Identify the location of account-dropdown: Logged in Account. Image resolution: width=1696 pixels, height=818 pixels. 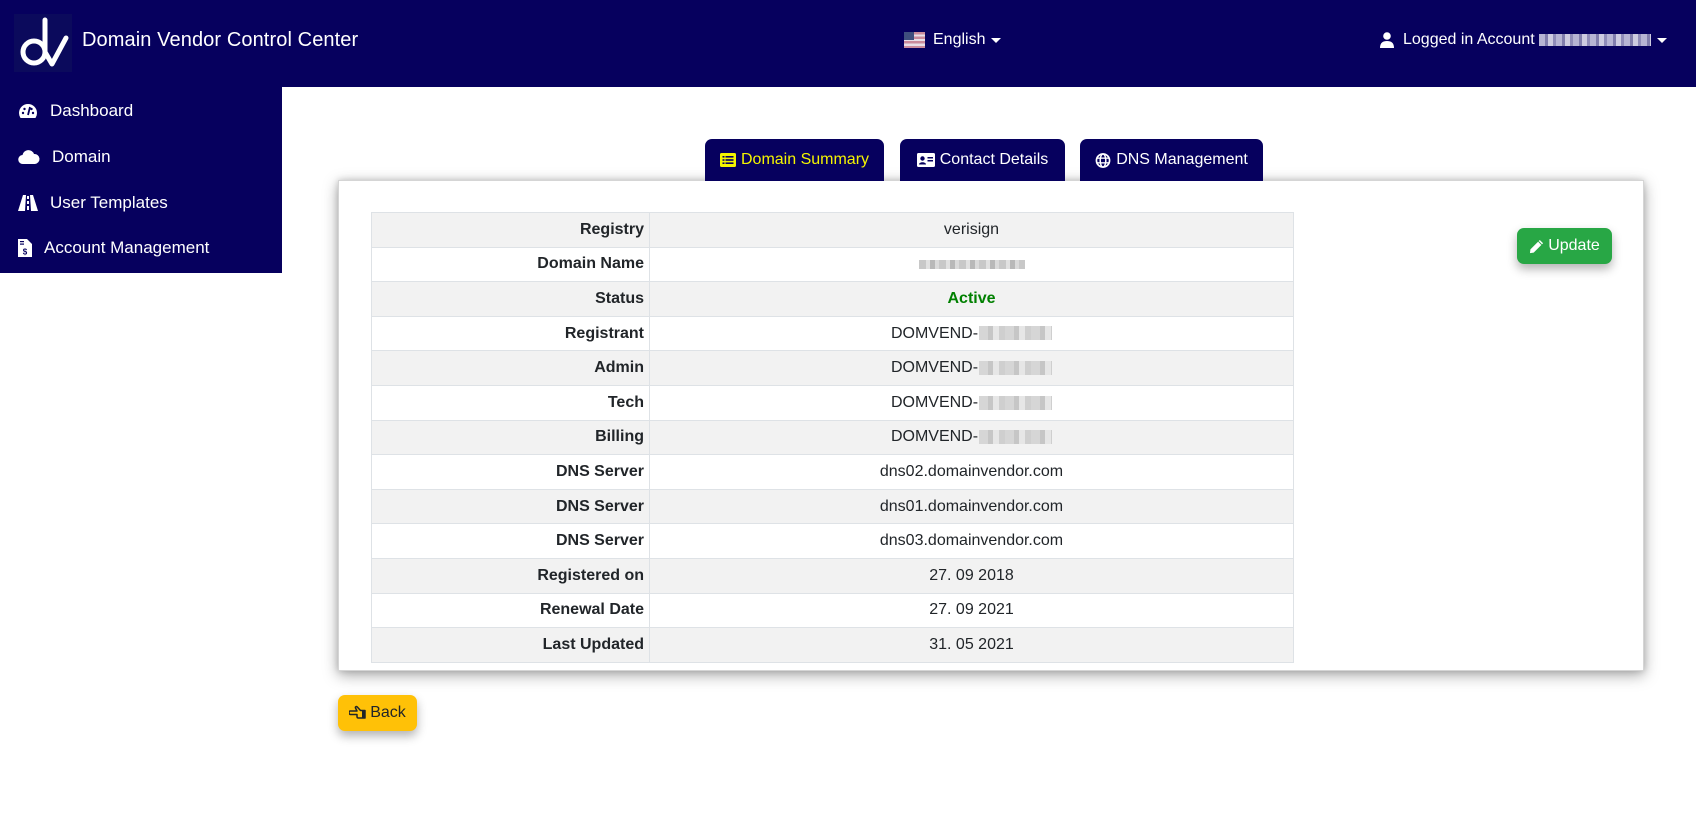
(1523, 40).